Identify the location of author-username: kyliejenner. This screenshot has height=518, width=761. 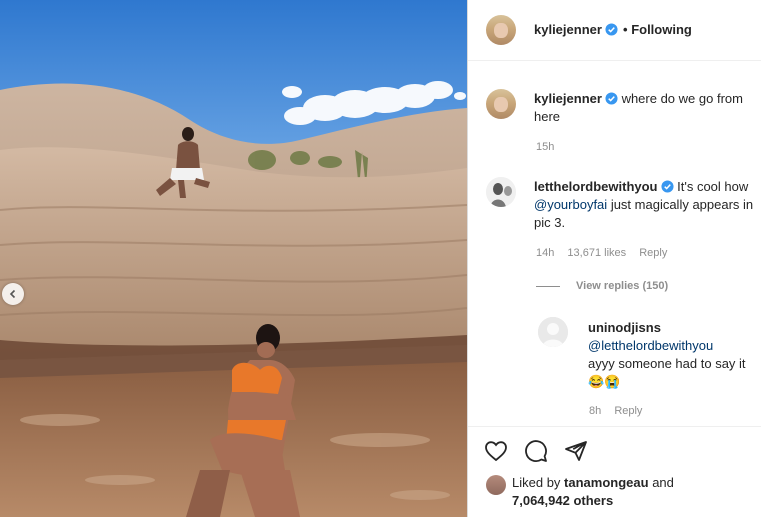
(568, 29).